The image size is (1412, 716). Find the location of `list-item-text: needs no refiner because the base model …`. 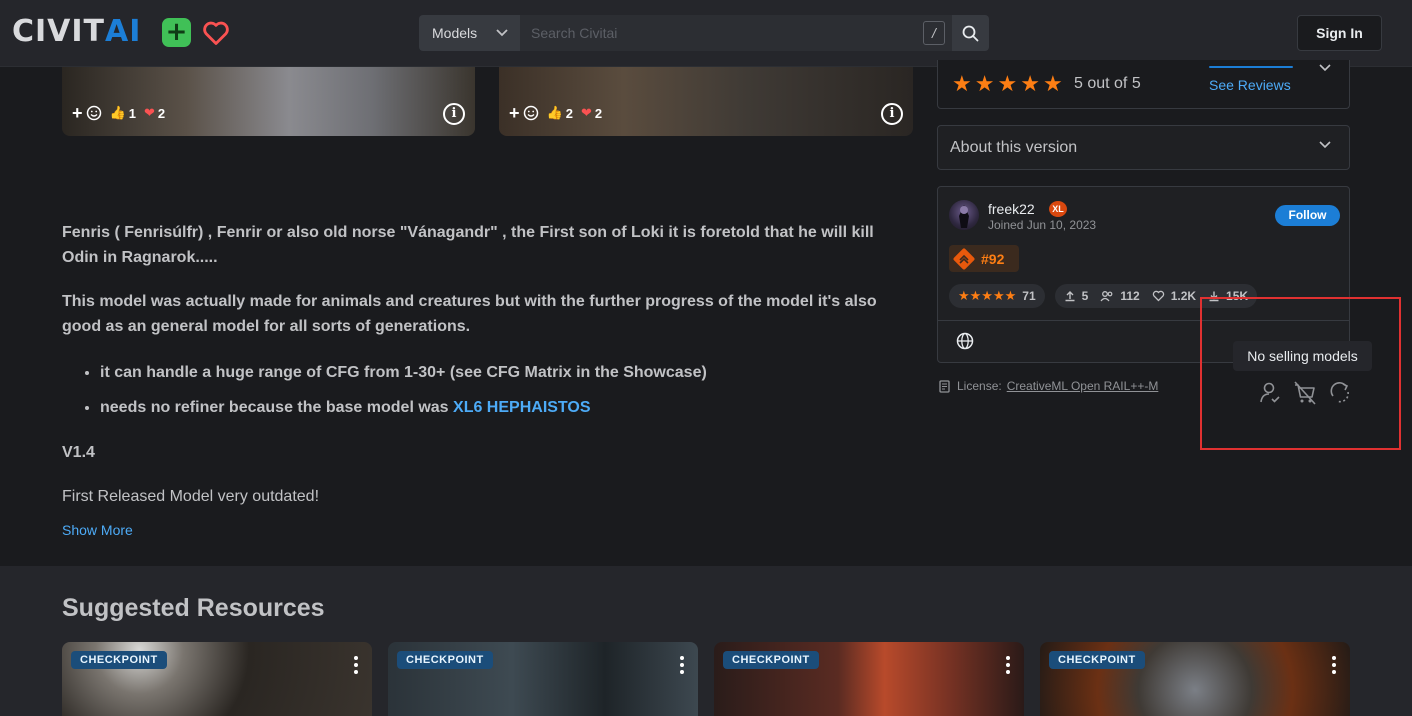

list-item-text: needs no refiner because the base model … is located at coordinates (277, 407).